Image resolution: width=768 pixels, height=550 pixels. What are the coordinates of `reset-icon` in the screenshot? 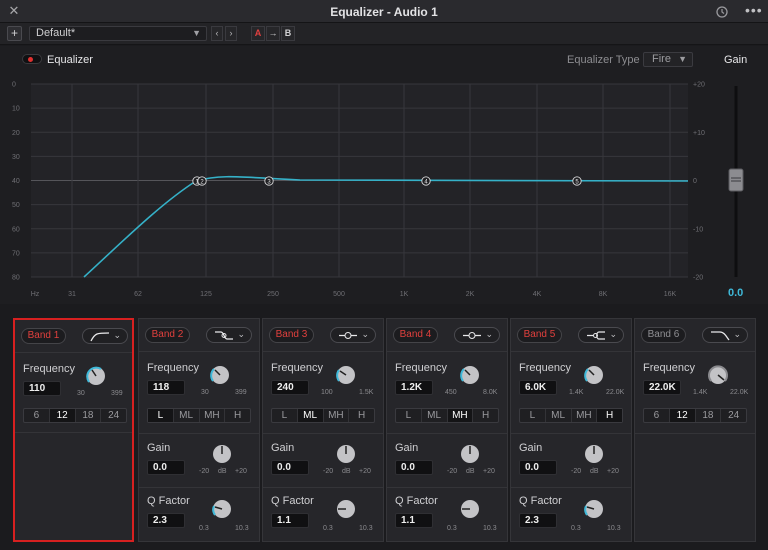 It's located at (722, 12).